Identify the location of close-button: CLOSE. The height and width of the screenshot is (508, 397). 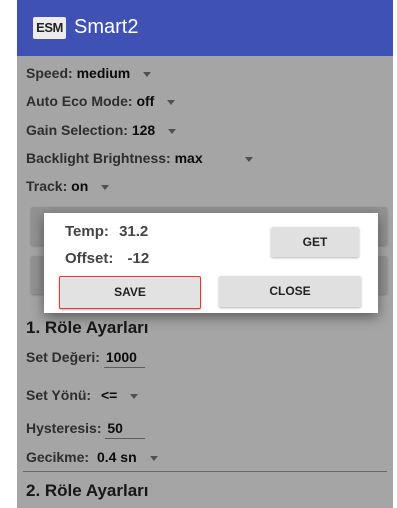
(290, 291).